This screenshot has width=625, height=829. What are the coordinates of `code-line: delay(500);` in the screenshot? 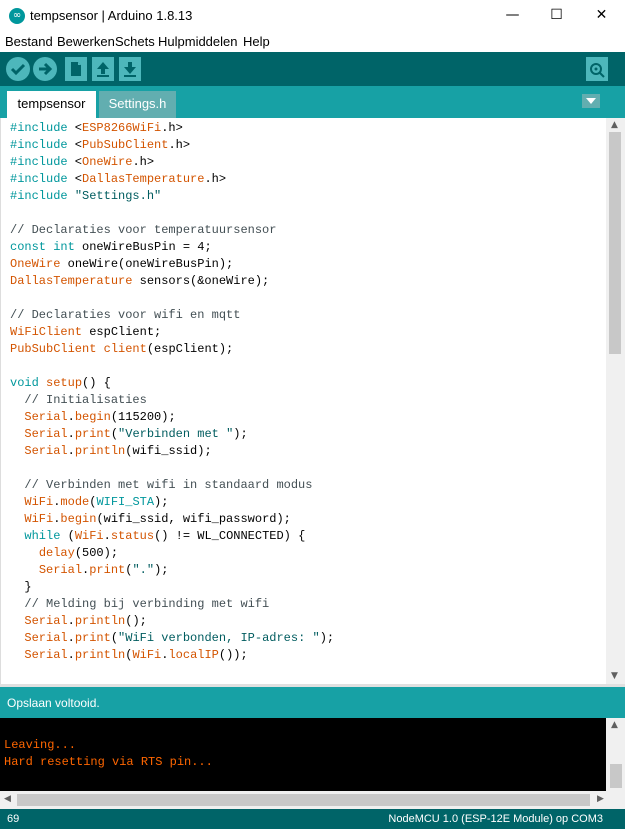 It's located at (64, 553).